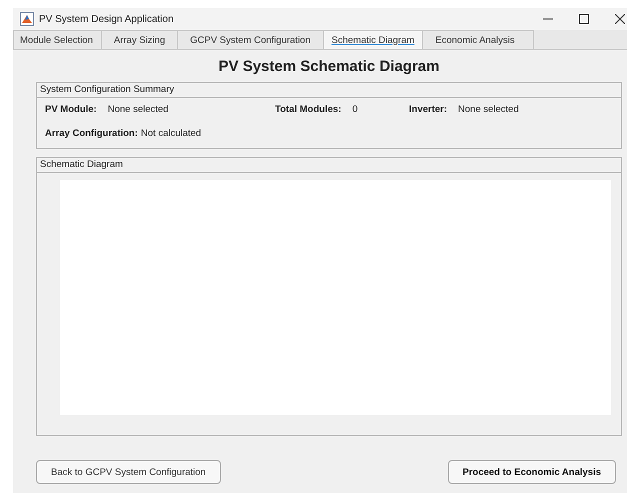 This screenshot has height=493, width=627. Describe the element at coordinates (81, 164) in the screenshot. I see `panel-title: Schematic Diagram` at that location.